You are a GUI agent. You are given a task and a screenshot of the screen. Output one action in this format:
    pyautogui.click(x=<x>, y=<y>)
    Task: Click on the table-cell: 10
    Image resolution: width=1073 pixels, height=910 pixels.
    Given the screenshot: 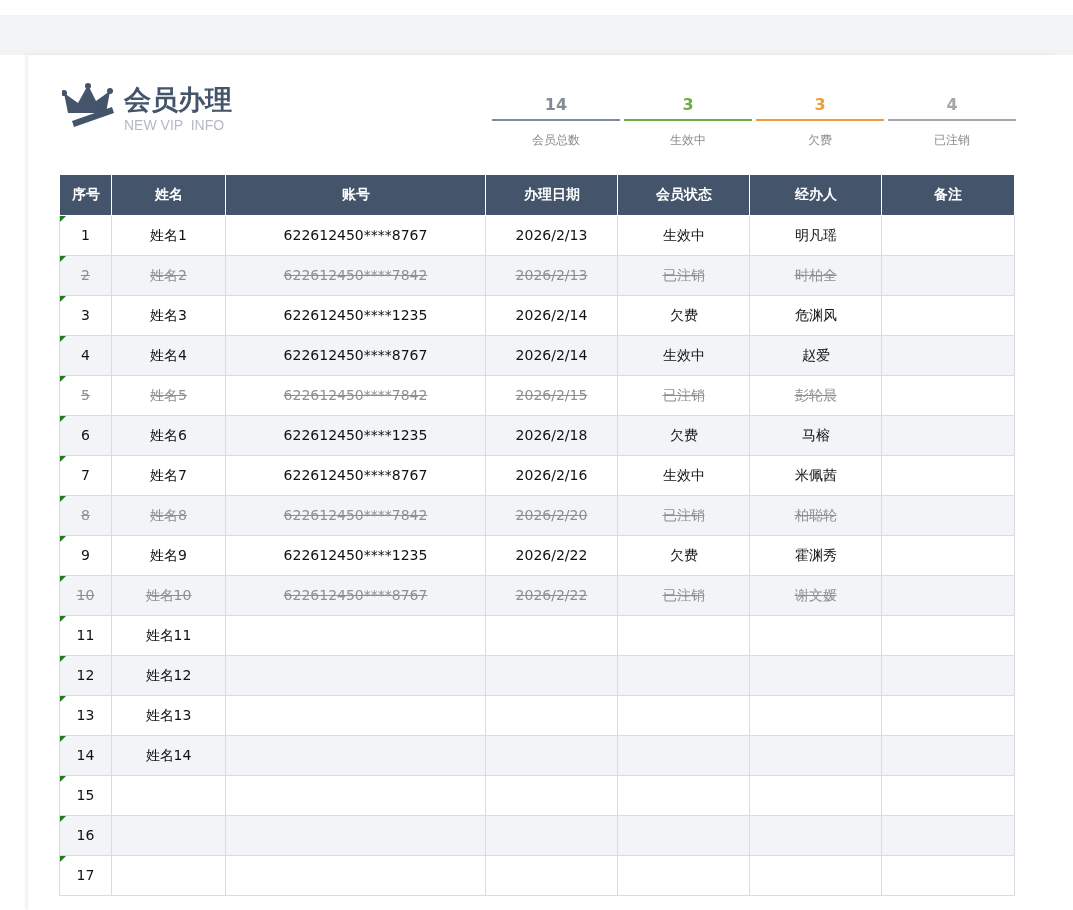 What is the action you would take?
    pyautogui.click(x=85, y=594)
    